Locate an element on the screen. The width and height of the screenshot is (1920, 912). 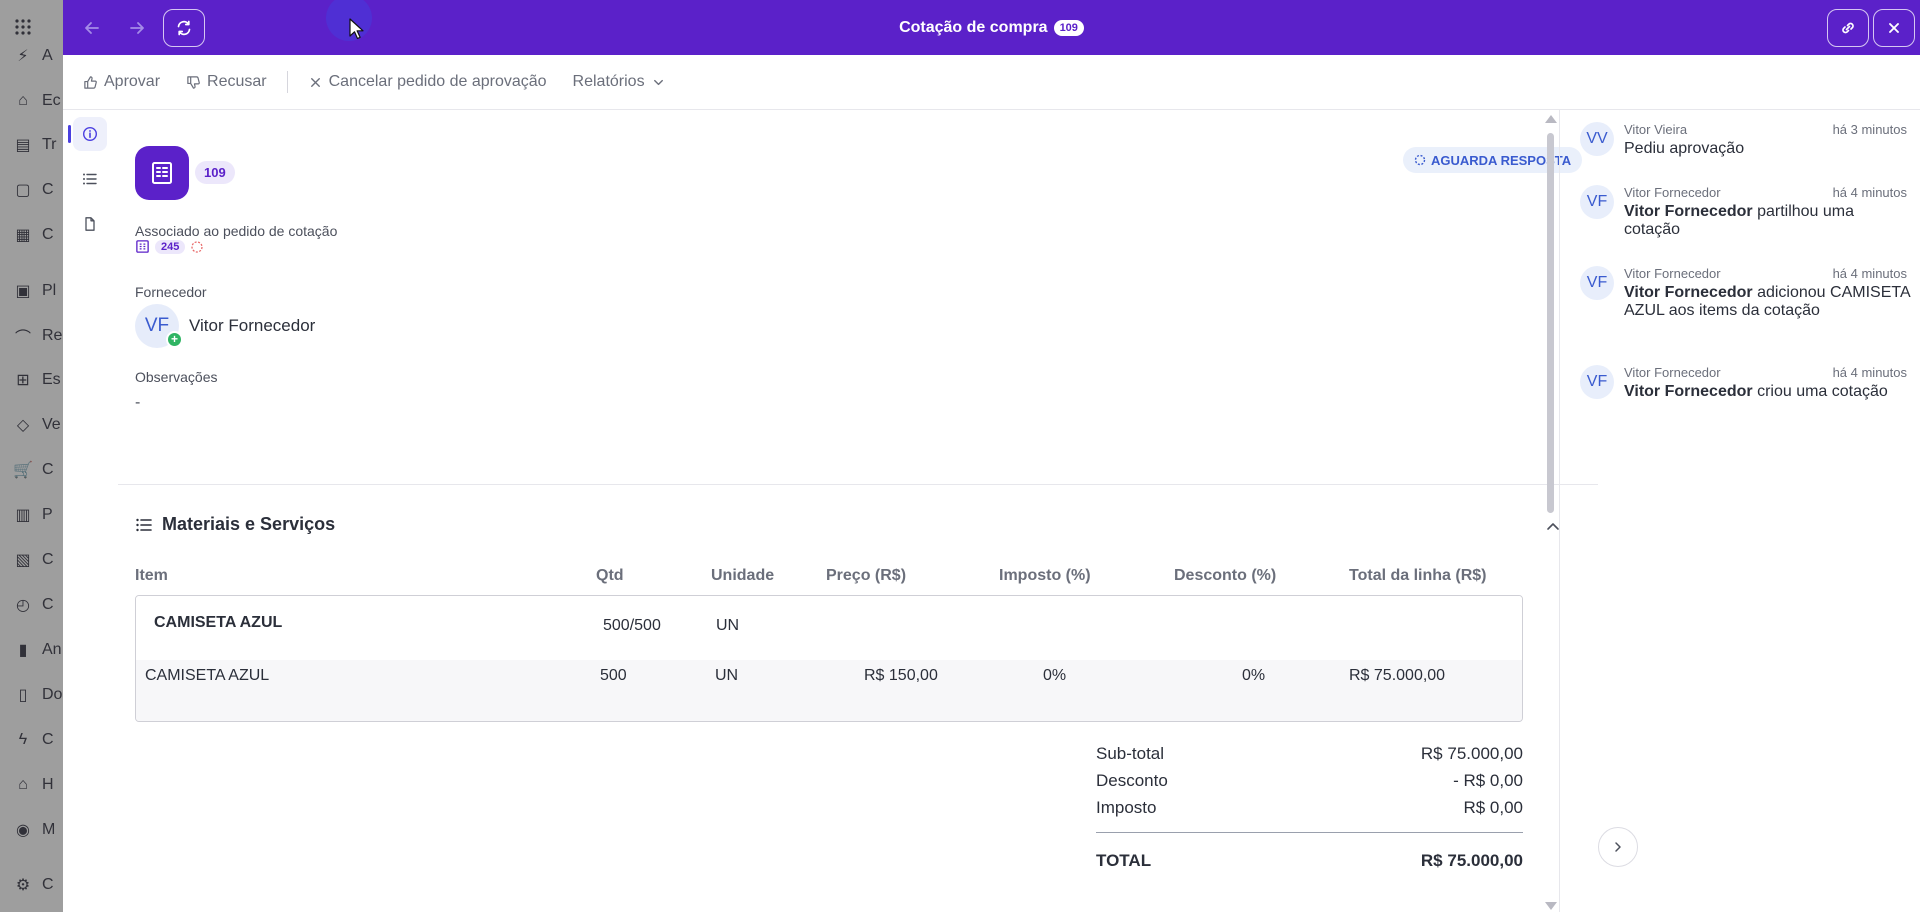
close-button is located at coordinates (1894, 28).